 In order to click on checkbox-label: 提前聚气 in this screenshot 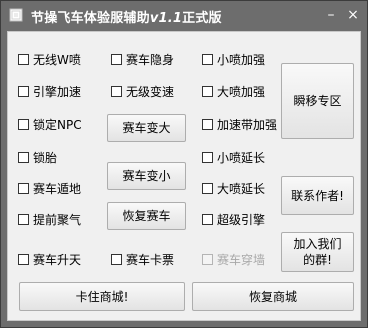, I will do `click(57, 219)`.